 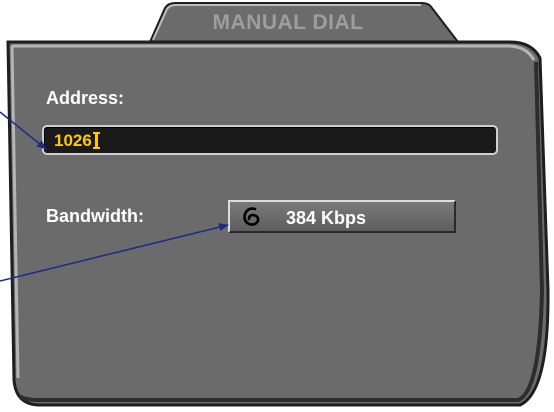 What do you see at coordinates (288, 22) in the screenshot?
I see `dialog-title: MANUAL DIAL` at bounding box center [288, 22].